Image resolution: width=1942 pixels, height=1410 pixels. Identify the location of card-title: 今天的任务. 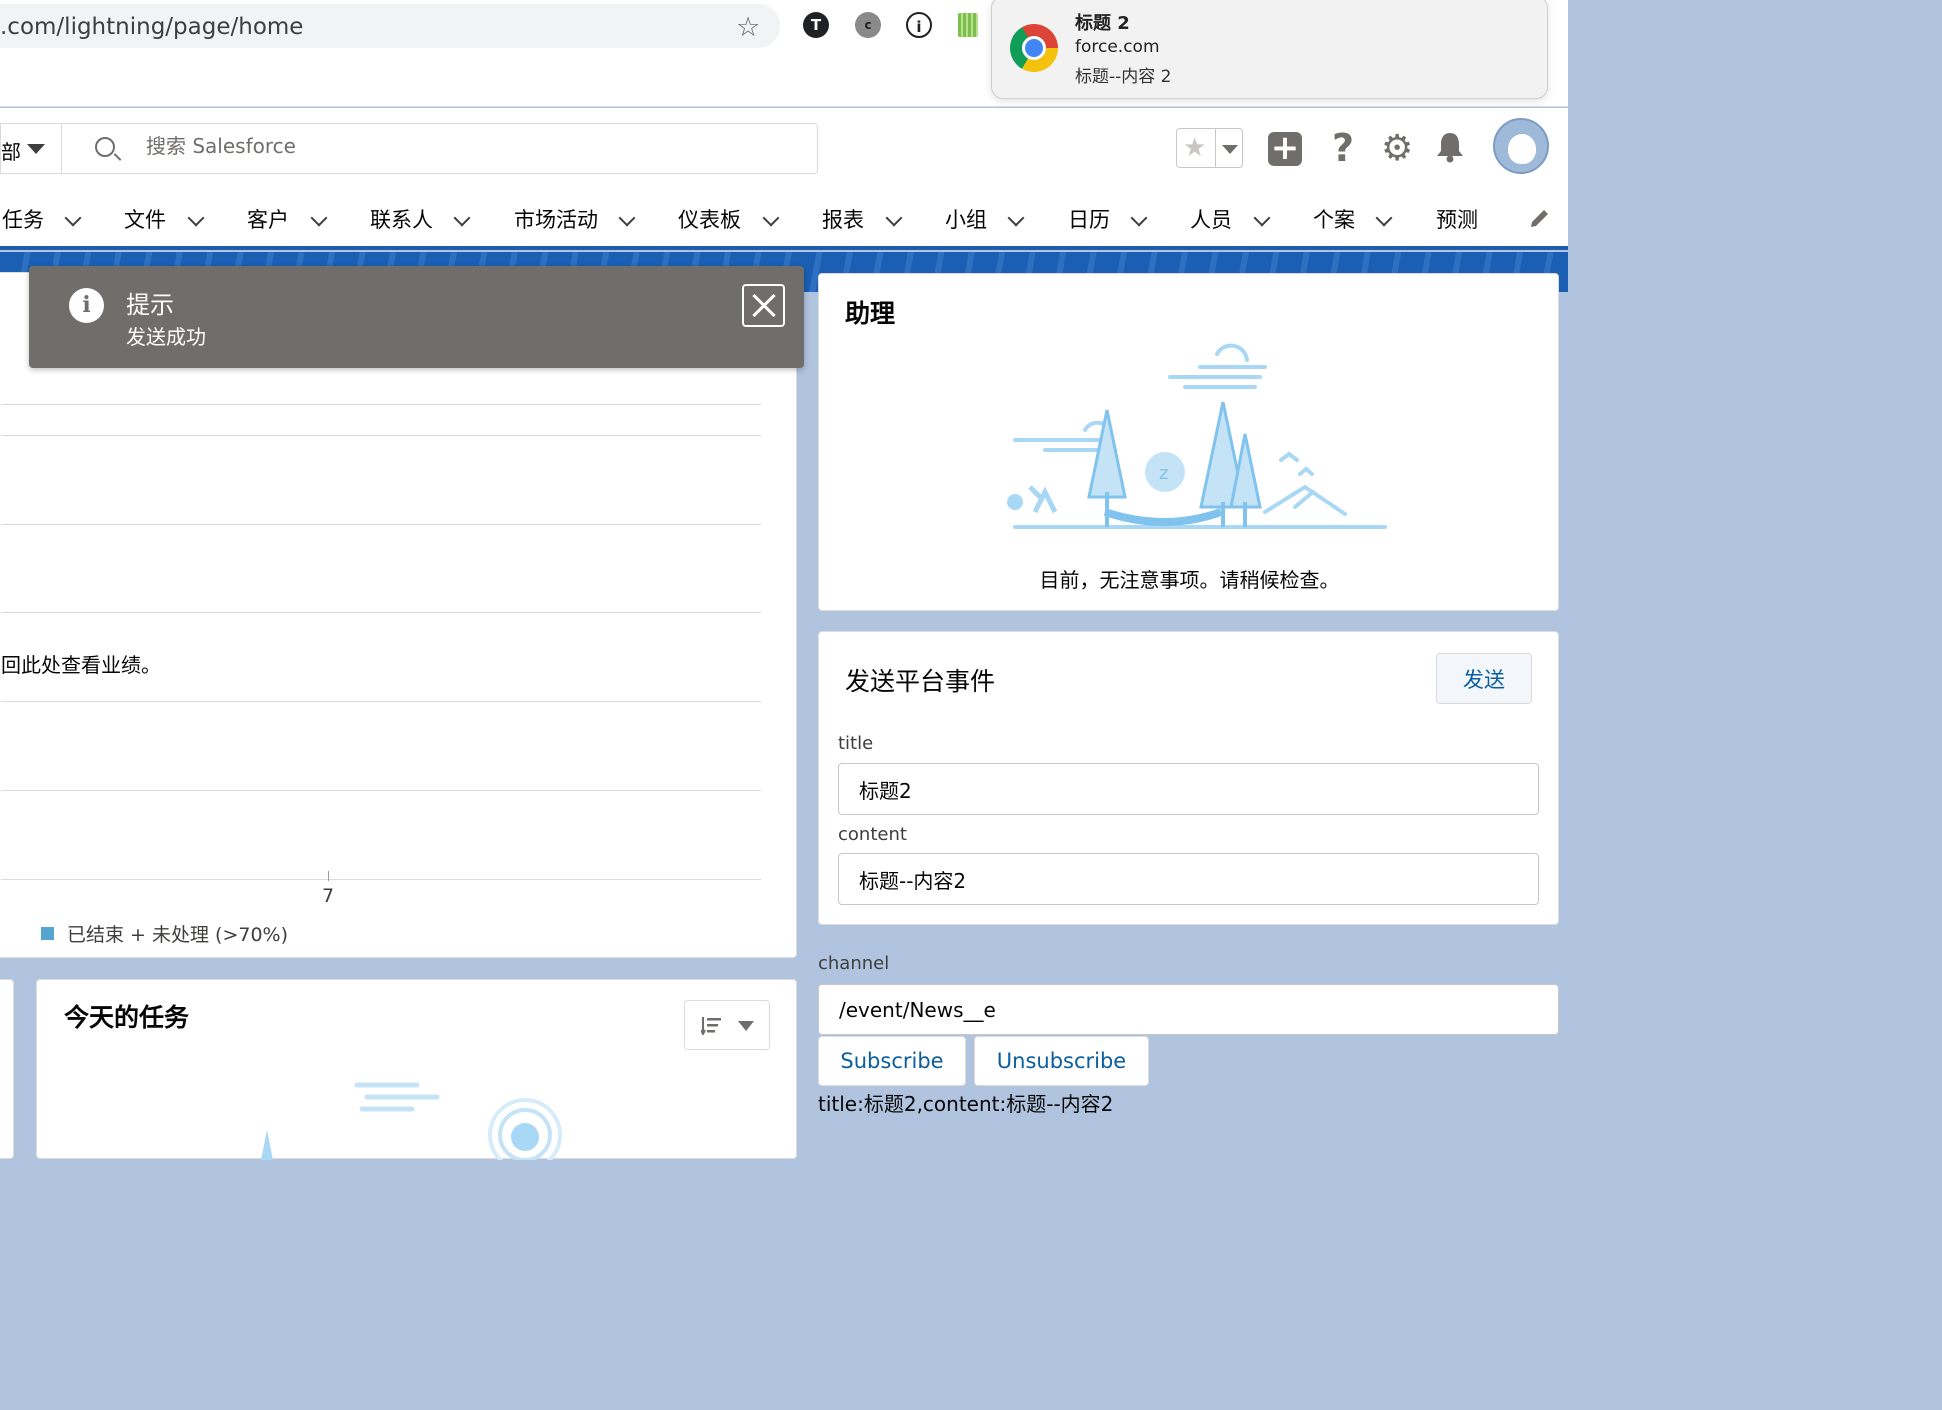
(127, 1017).